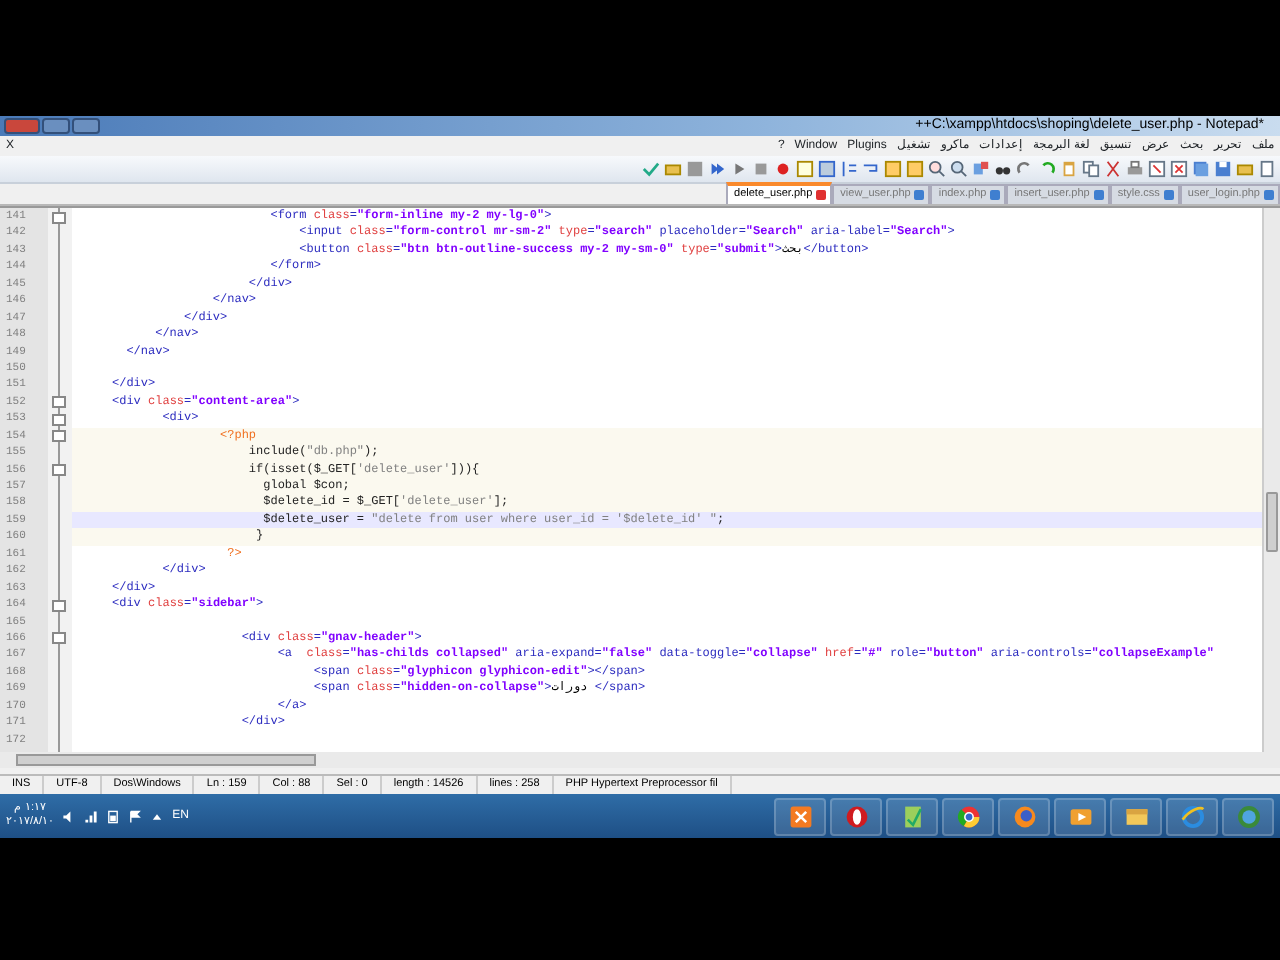  Describe the element at coordinates (695, 169) in the screenshot. I see `save-macro-icon` at that location.